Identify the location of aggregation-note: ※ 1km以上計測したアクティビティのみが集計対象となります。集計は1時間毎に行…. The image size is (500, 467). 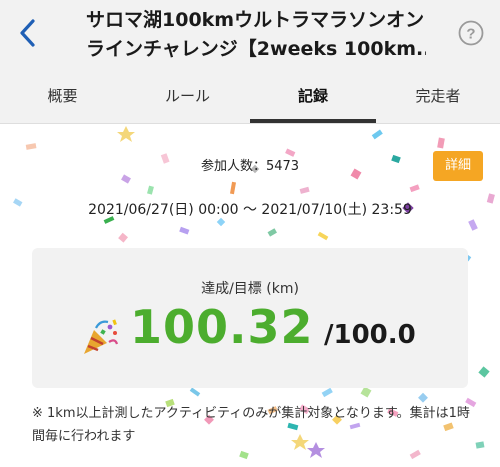
(251, 425).